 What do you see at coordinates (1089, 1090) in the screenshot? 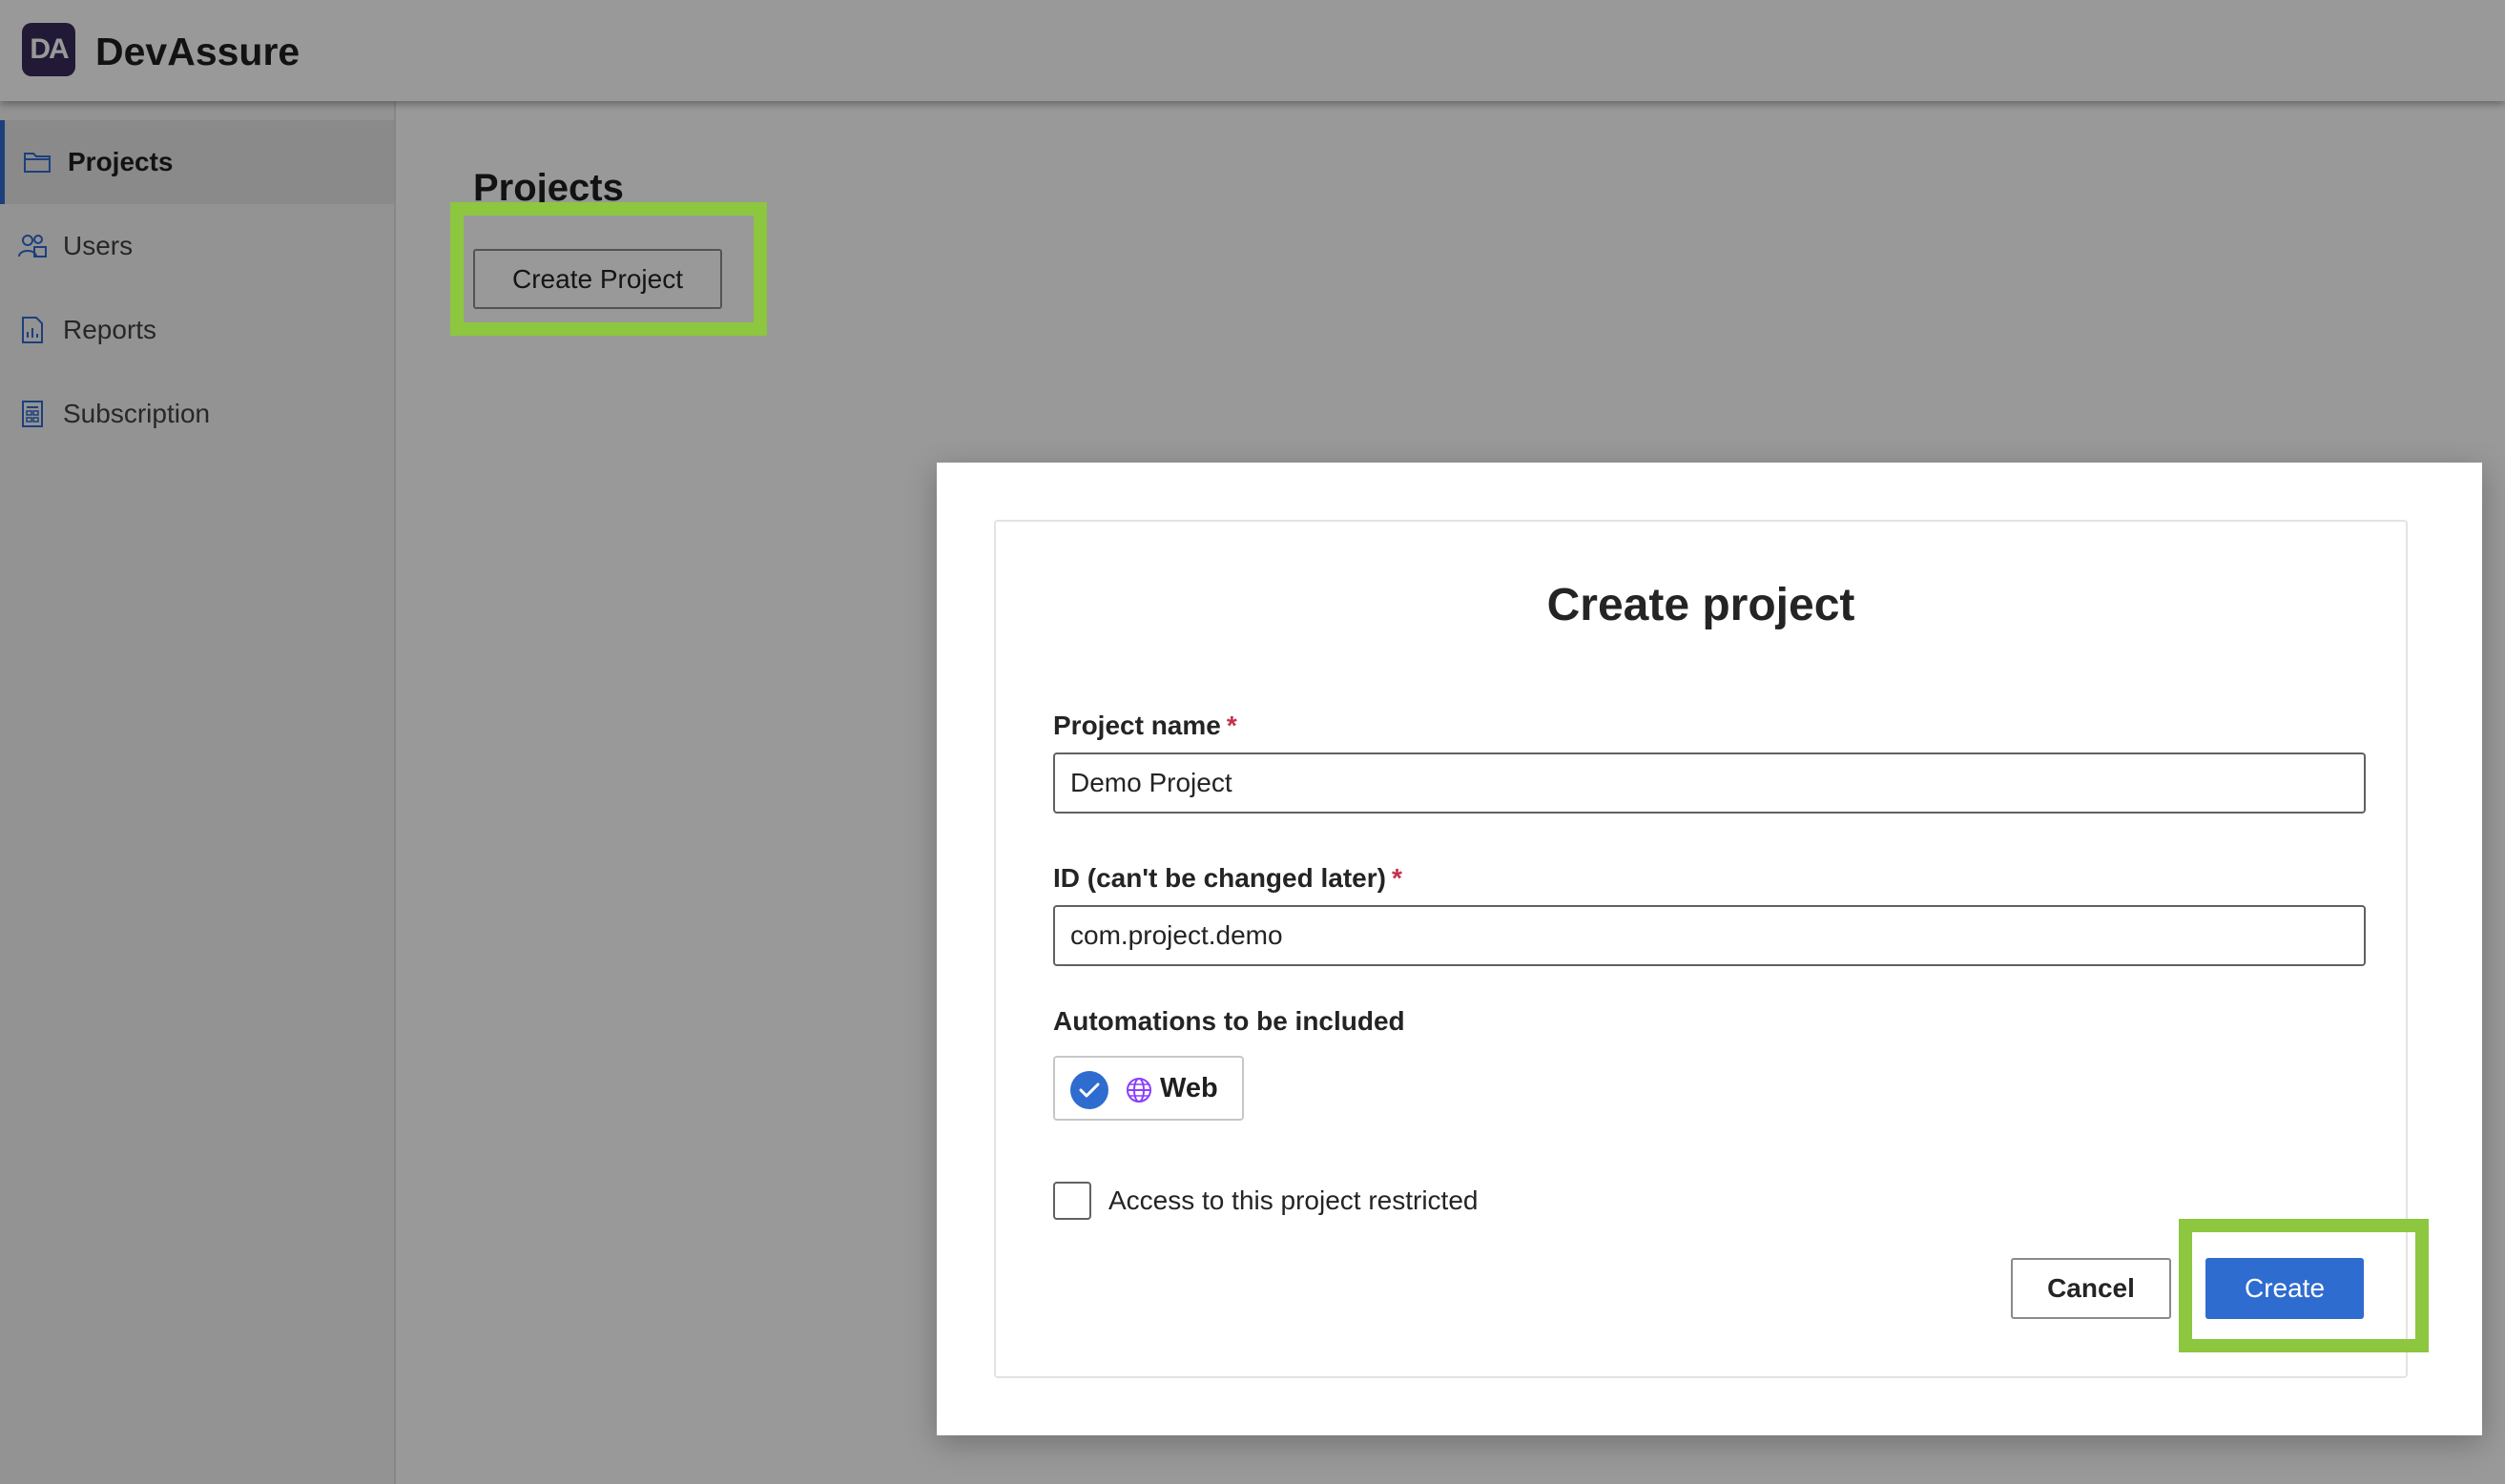
I see `check-icon` at bounding box center [1089, 1090].